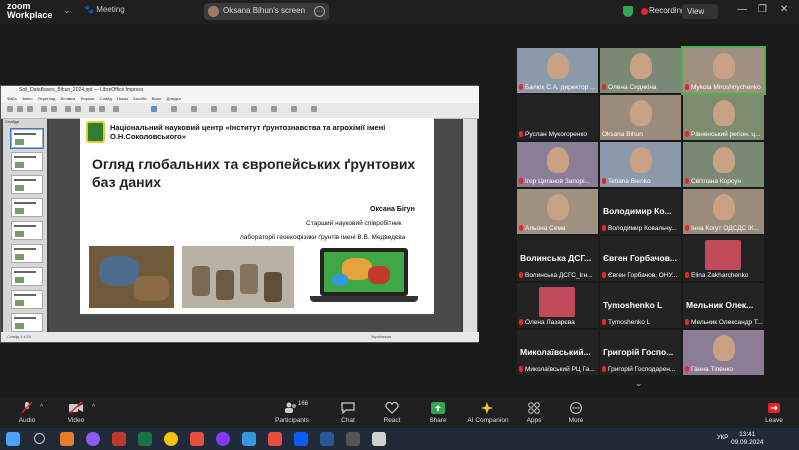 This screenshot has height=450, width=799. Describe the element at coordinates (122, 98) in the screenshot. I see `menu-item: Показ` at that location.